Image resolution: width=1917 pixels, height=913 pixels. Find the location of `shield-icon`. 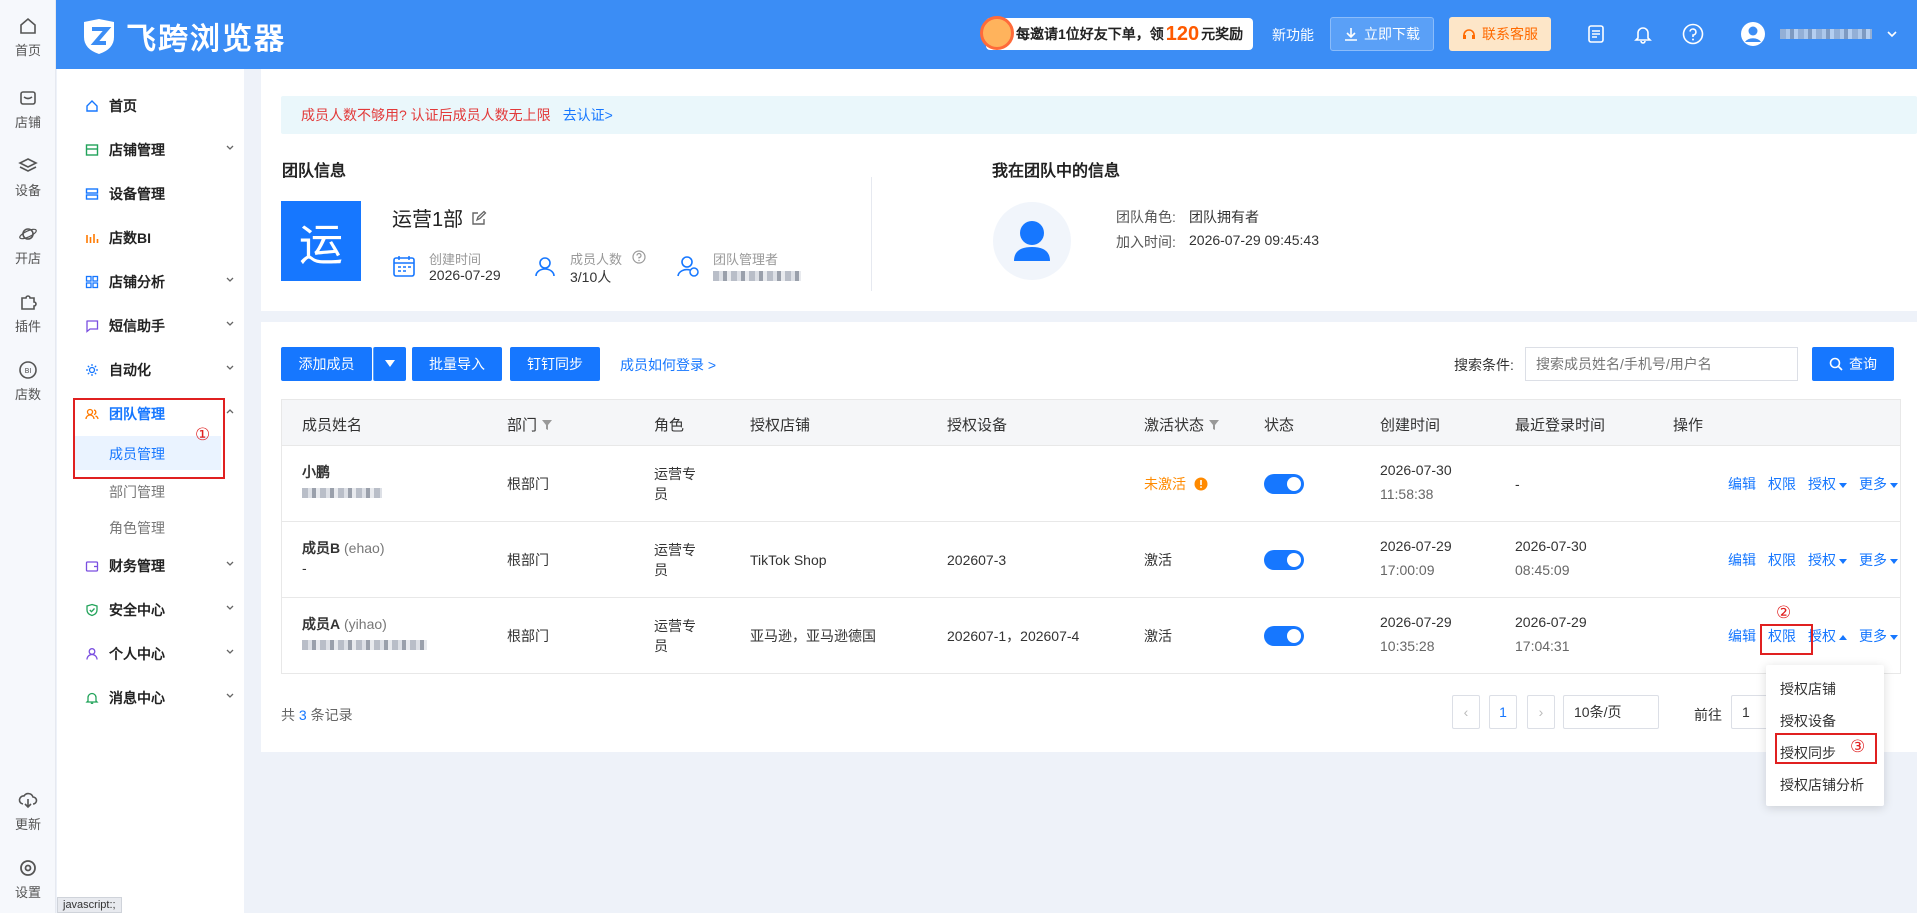

shield-icon is located at coordinates (92, 610).